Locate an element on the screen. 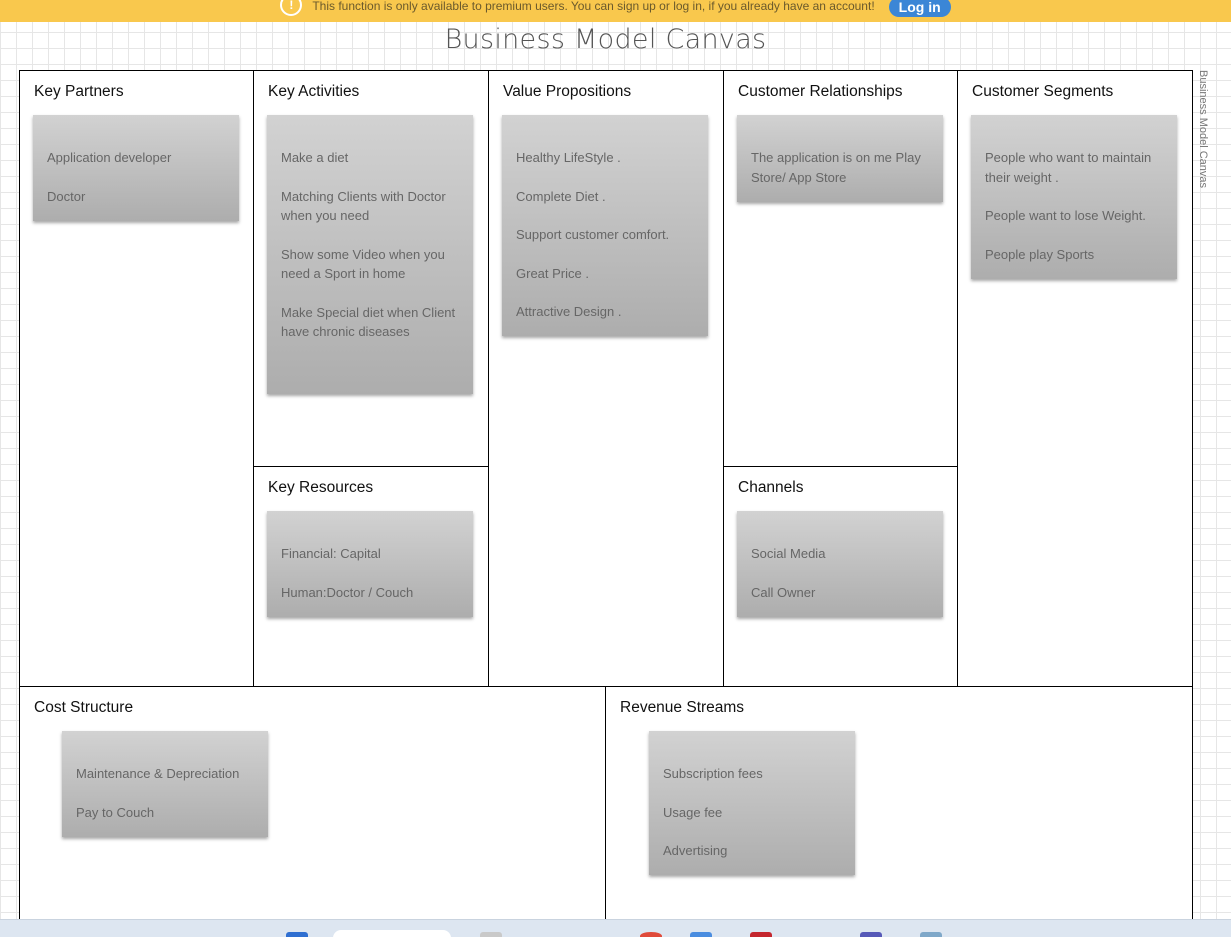 The height and width of the screenshot is (937, 1231). section-channels: Channels Social Media Call Owner is located at coordinates (841, 577).